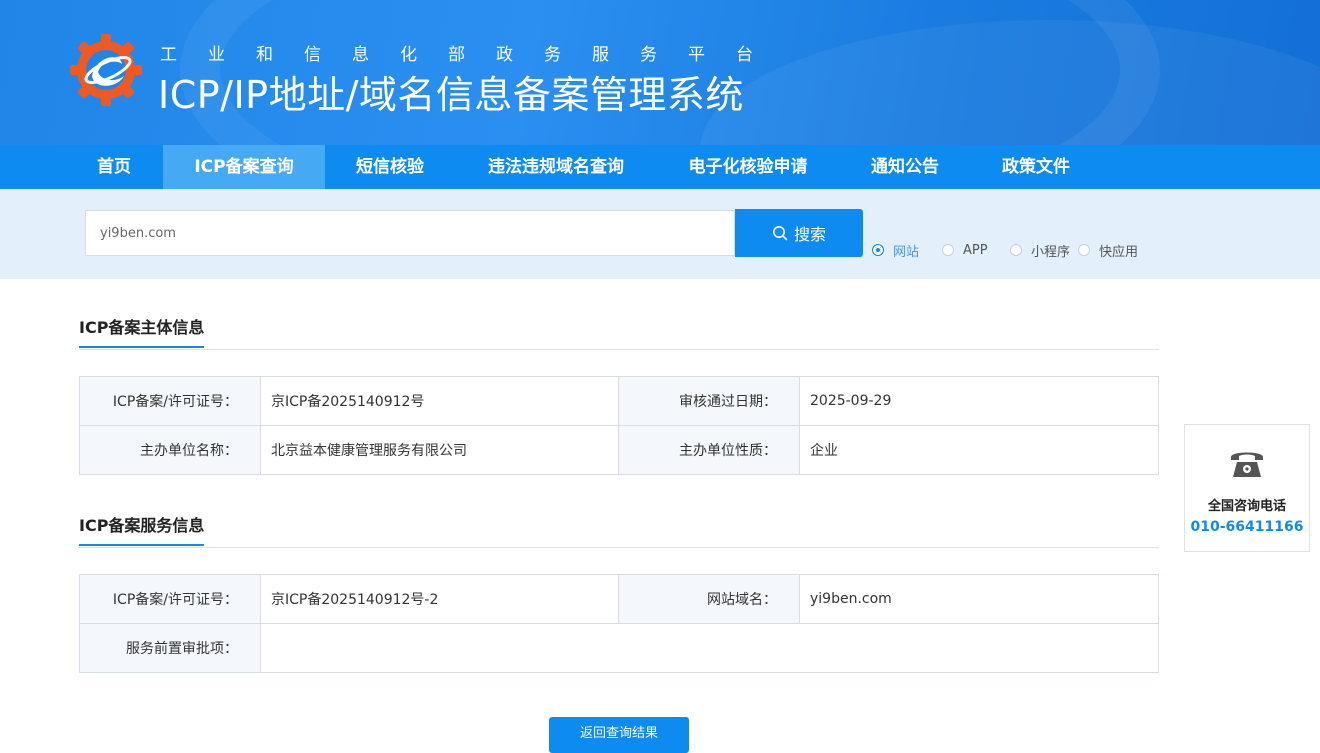 This screenshot has height=753, width=1320. I want to click on nav-item-sms-verify: 短信核验, so click(390, 167).